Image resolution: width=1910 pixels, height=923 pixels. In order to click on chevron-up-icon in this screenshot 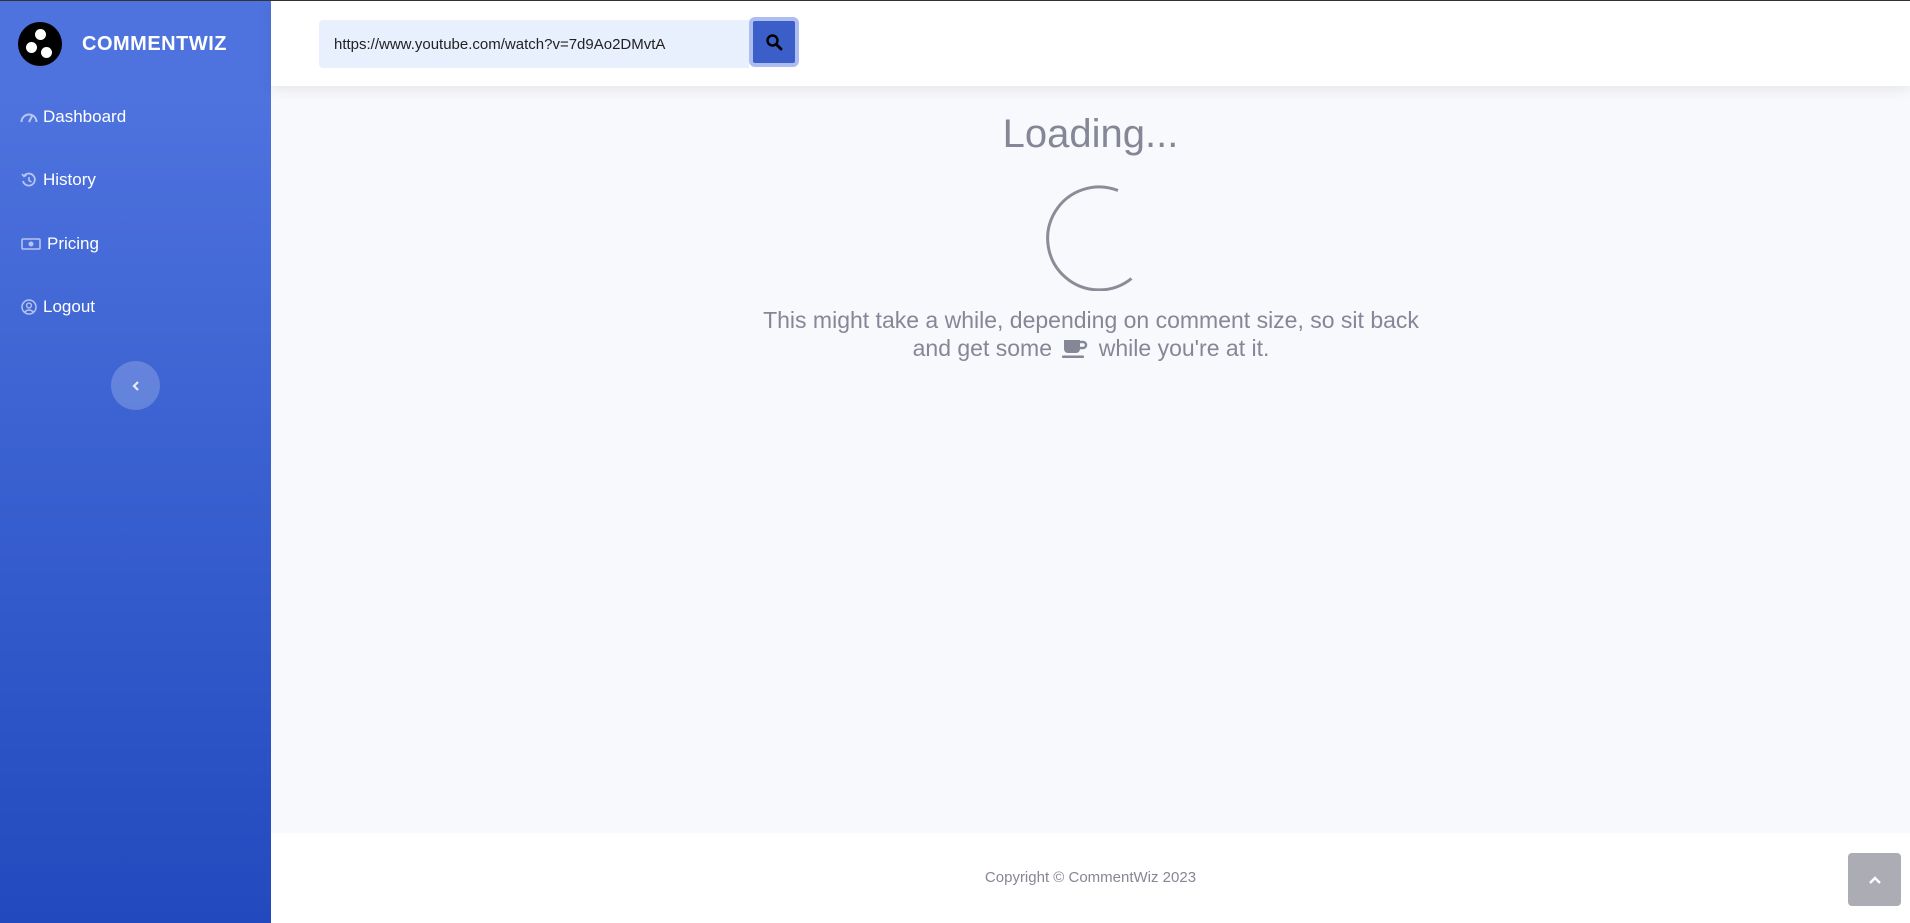, I will do `click(1874, 879)`.